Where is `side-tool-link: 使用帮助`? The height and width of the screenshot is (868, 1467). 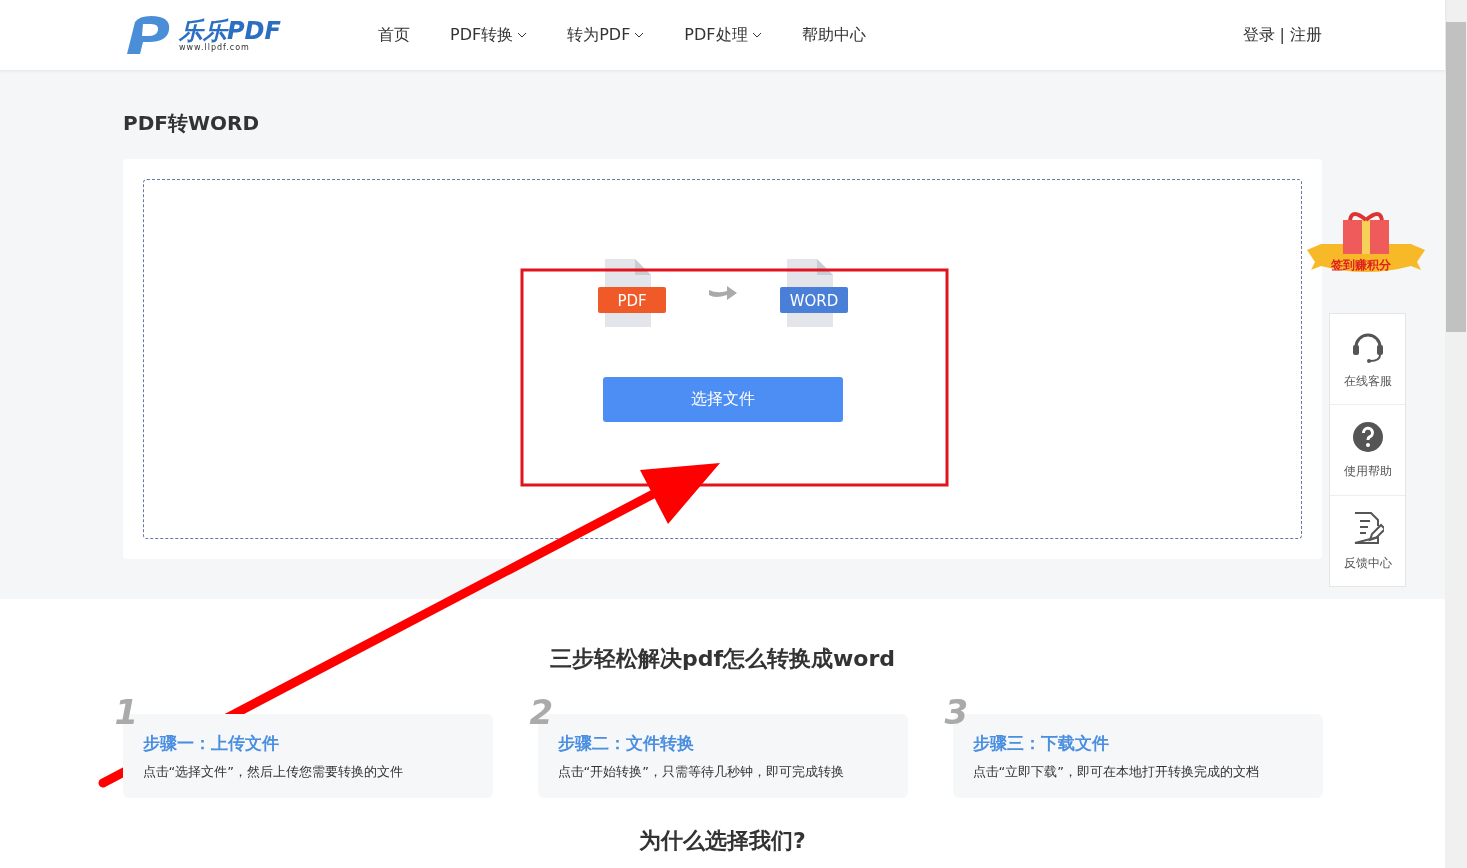 side-tool-link: 使用帮助 is located at coordinates (1367, 450).